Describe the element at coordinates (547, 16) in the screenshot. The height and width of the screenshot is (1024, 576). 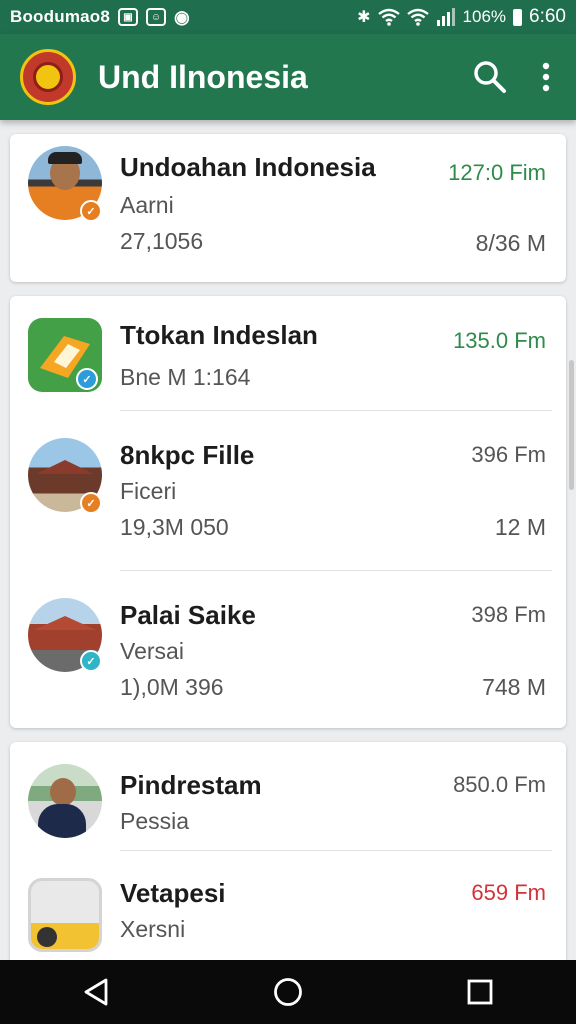
I see `clock-label: 6:60` at that location.